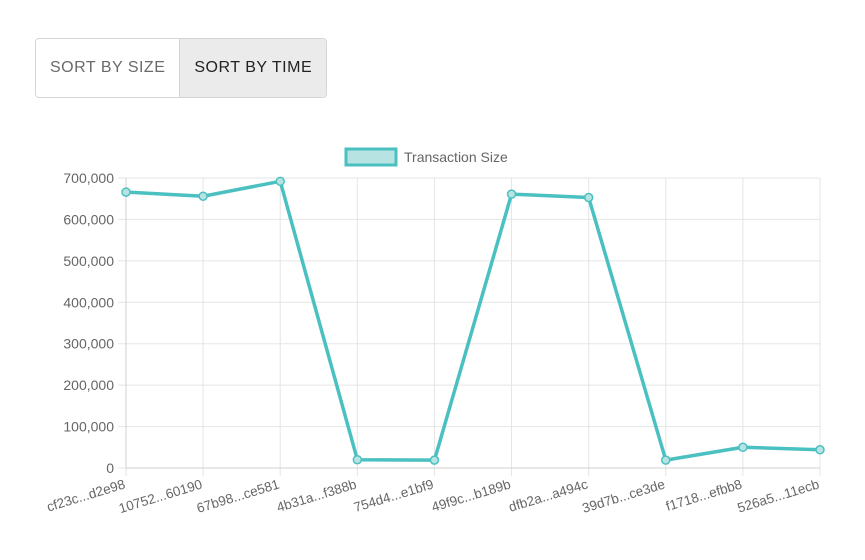  What do you see at coordinates (371, 157) in the screenshot?
I see `legend-swatch` at bounding box center [371, 157].